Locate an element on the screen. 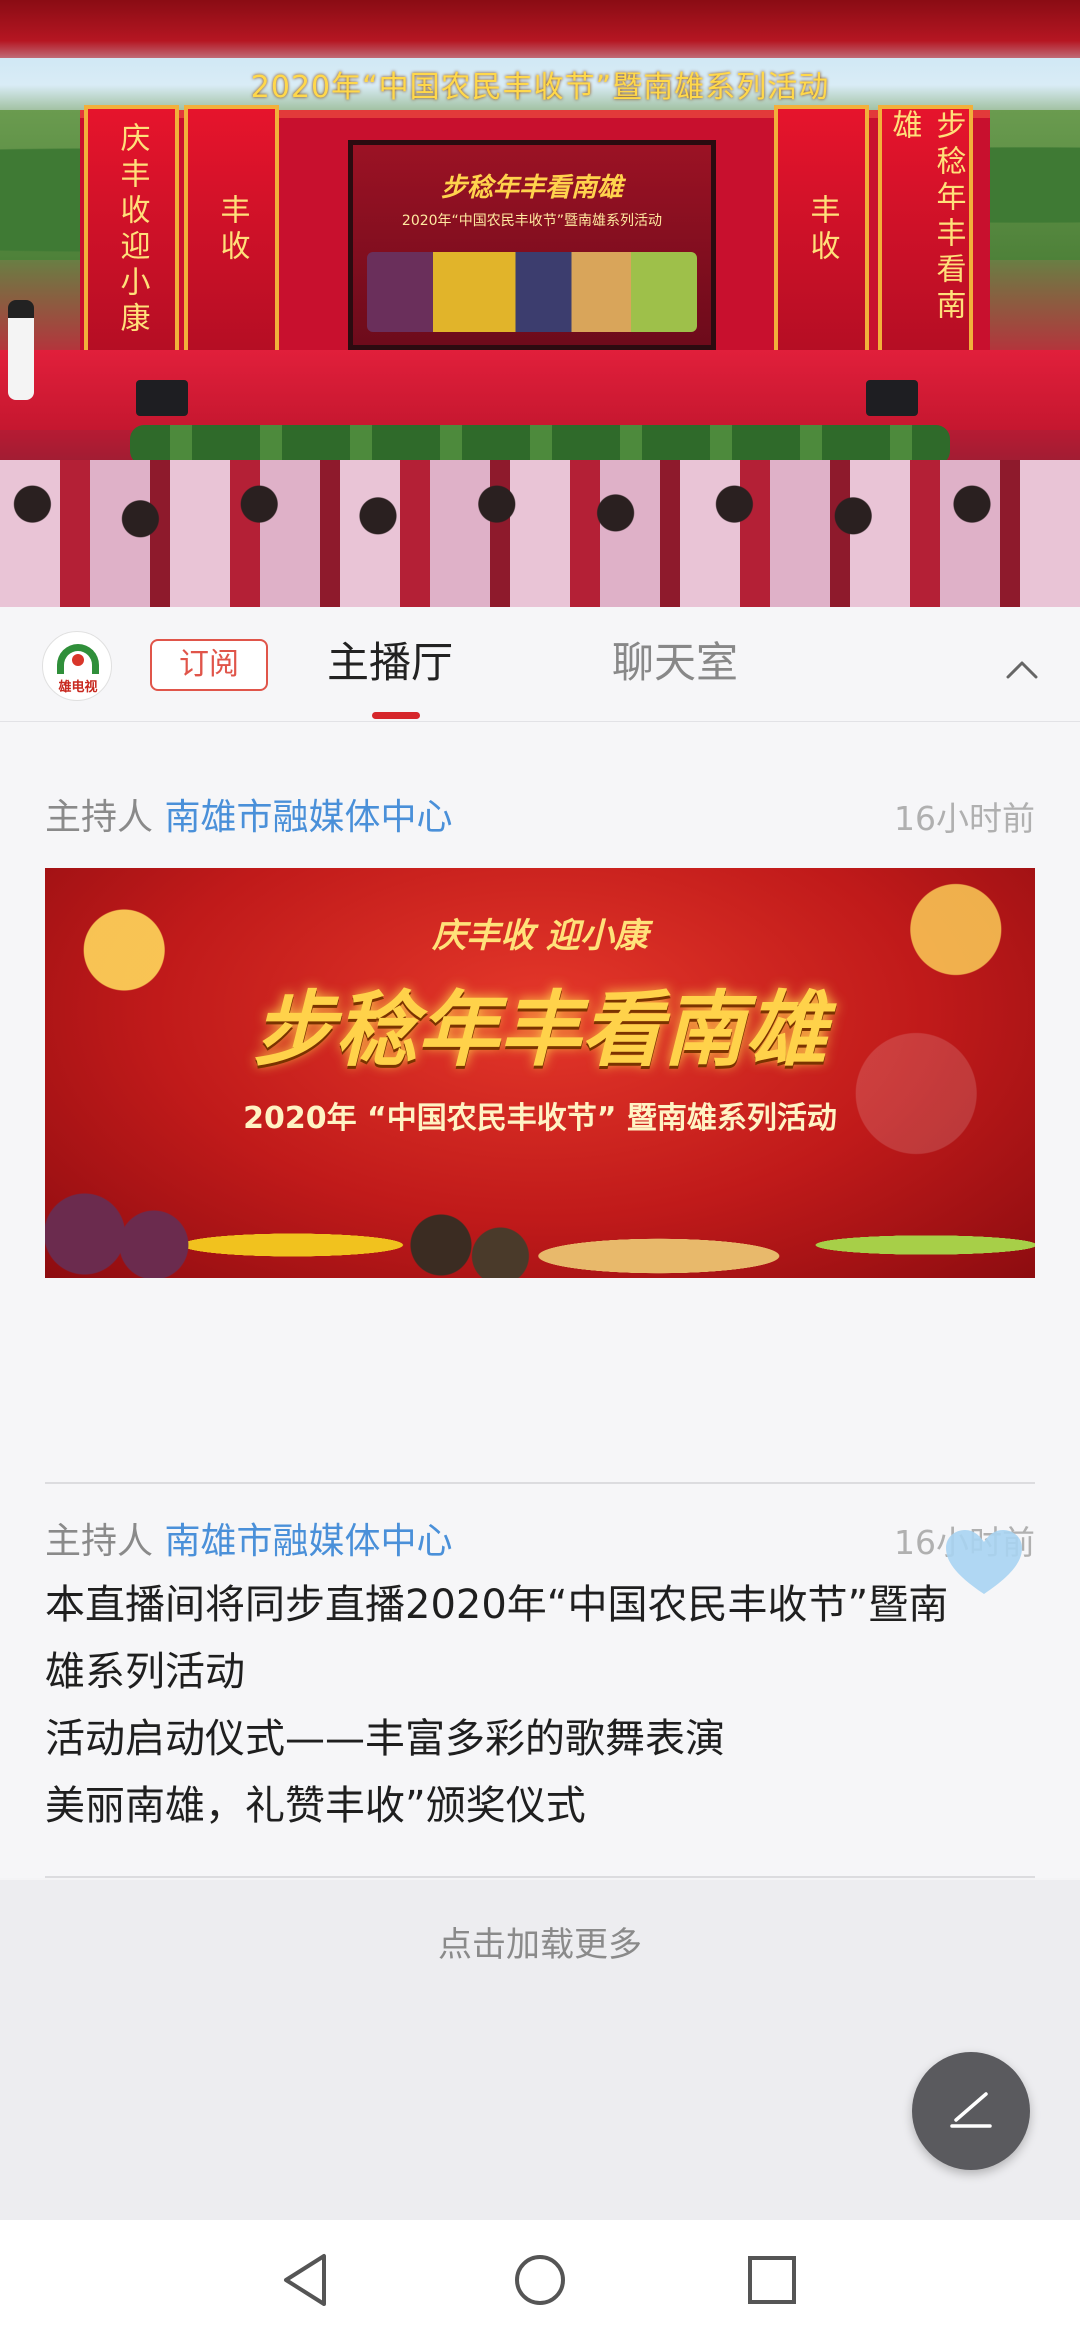  edit-button is located at coordinates (971, 2111).